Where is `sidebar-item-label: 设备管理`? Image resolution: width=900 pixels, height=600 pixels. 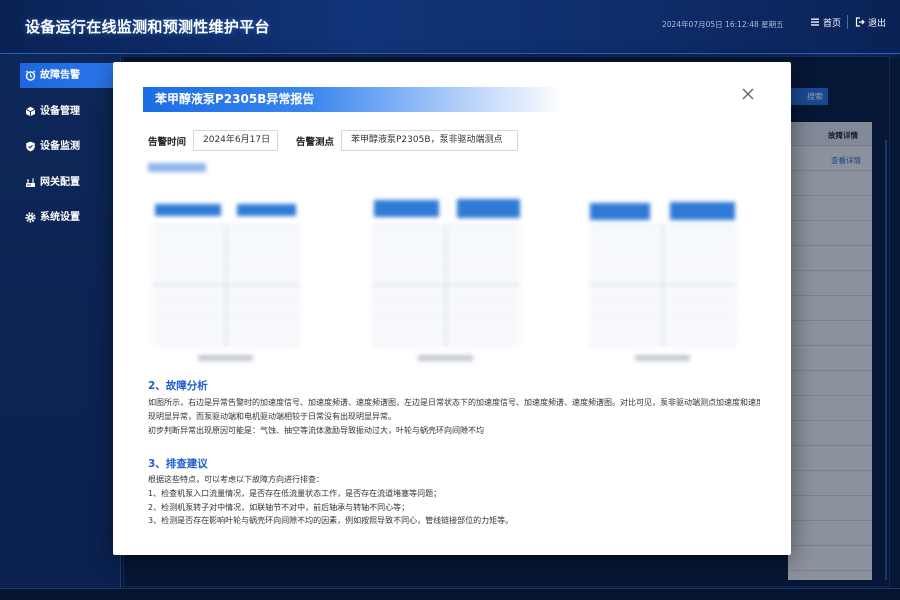
sidebar-item-label: 设备管理 is located at coordinates (60, 111).